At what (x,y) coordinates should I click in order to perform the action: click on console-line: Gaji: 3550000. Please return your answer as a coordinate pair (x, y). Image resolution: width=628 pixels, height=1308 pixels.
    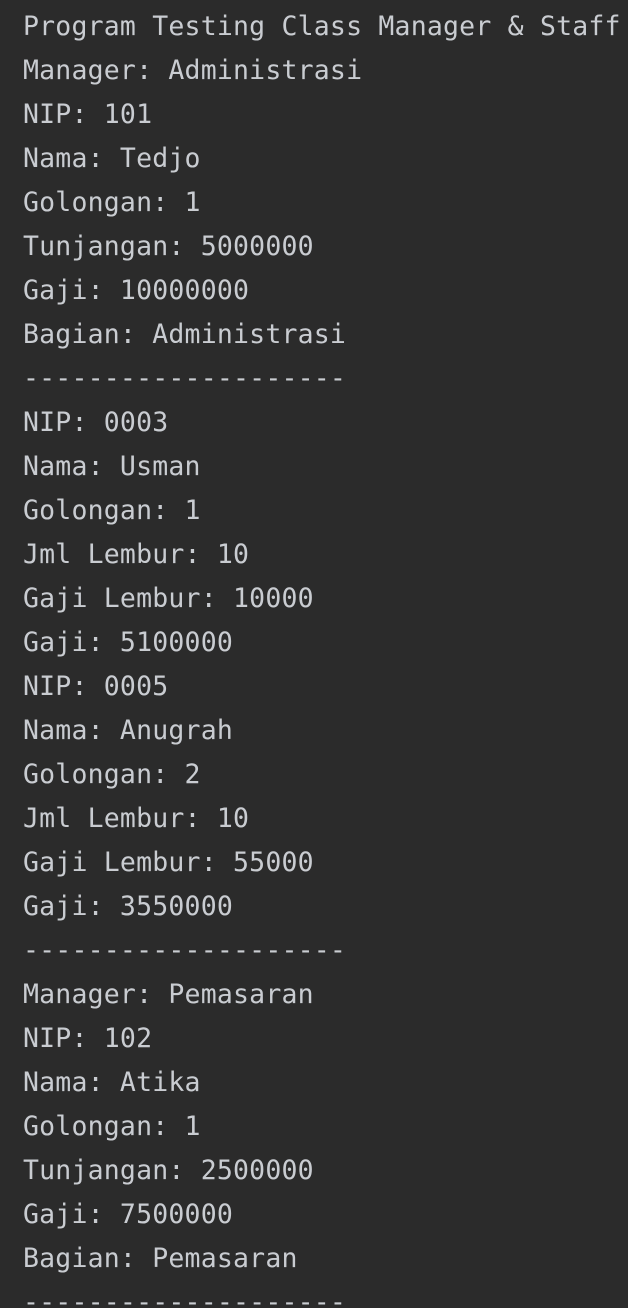
    Looking at the image, I should click on (128, 906).